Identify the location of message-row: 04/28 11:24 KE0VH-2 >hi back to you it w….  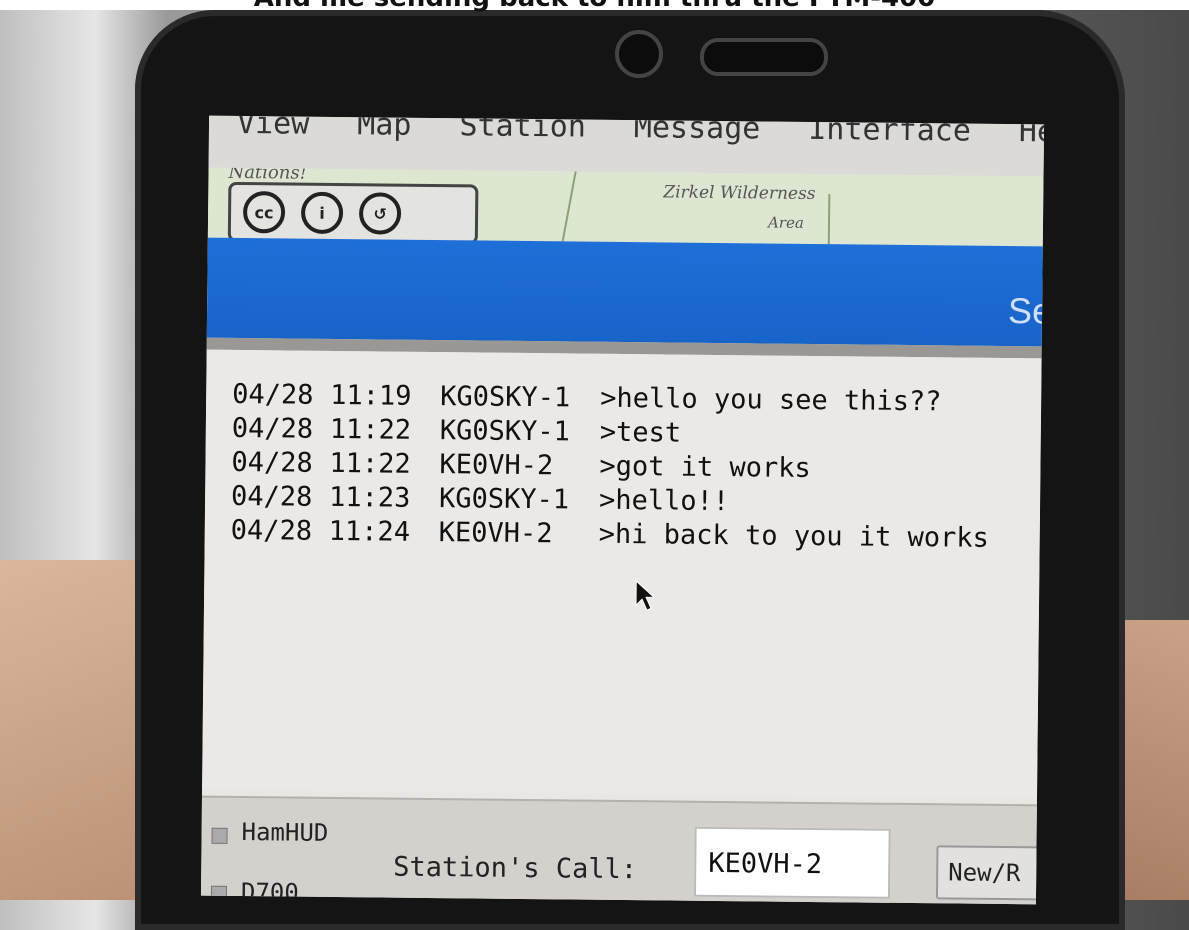
(635, 535).